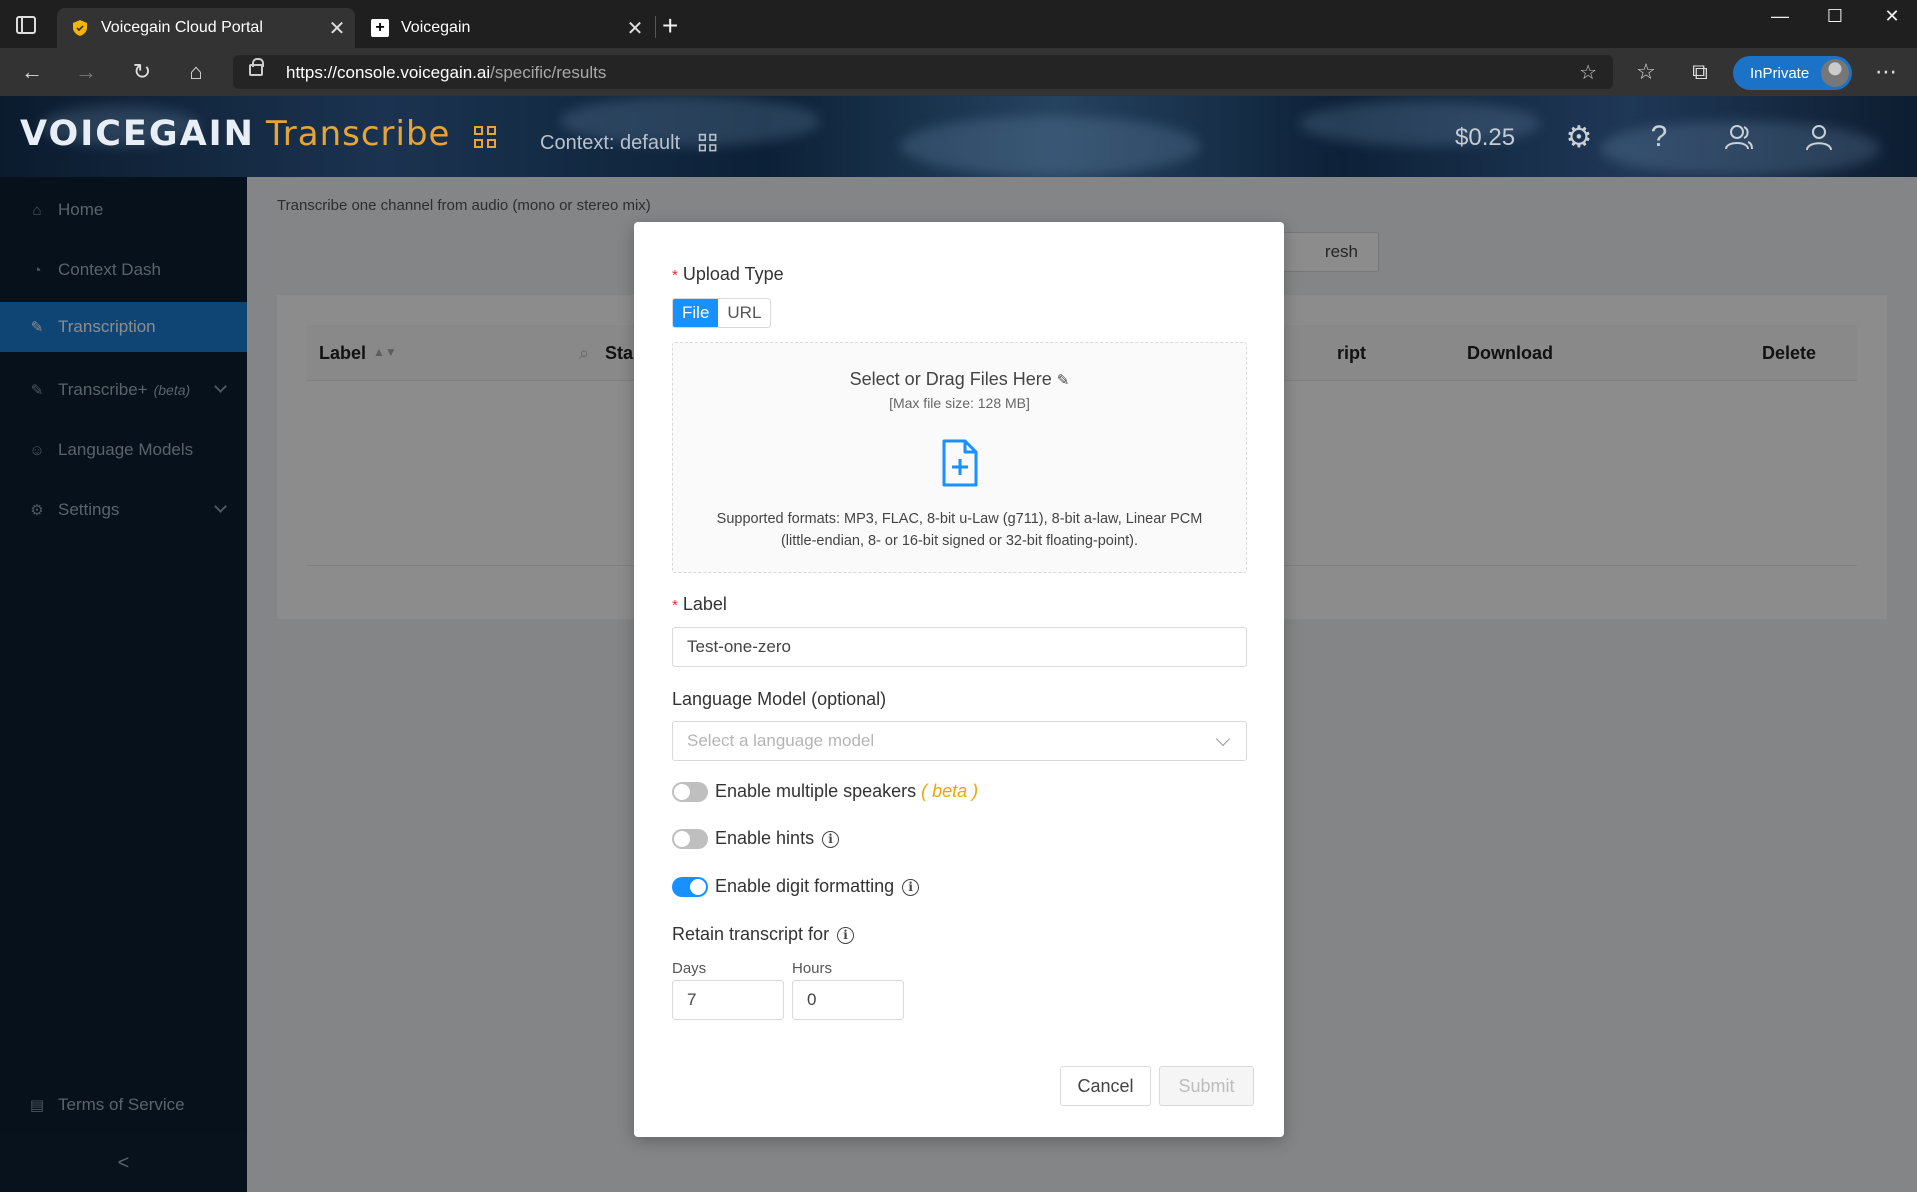 This screenshot has height=1192, width=1917. I want to click on tab-voicegain: + Voicegain ✕, so click(505, 28).